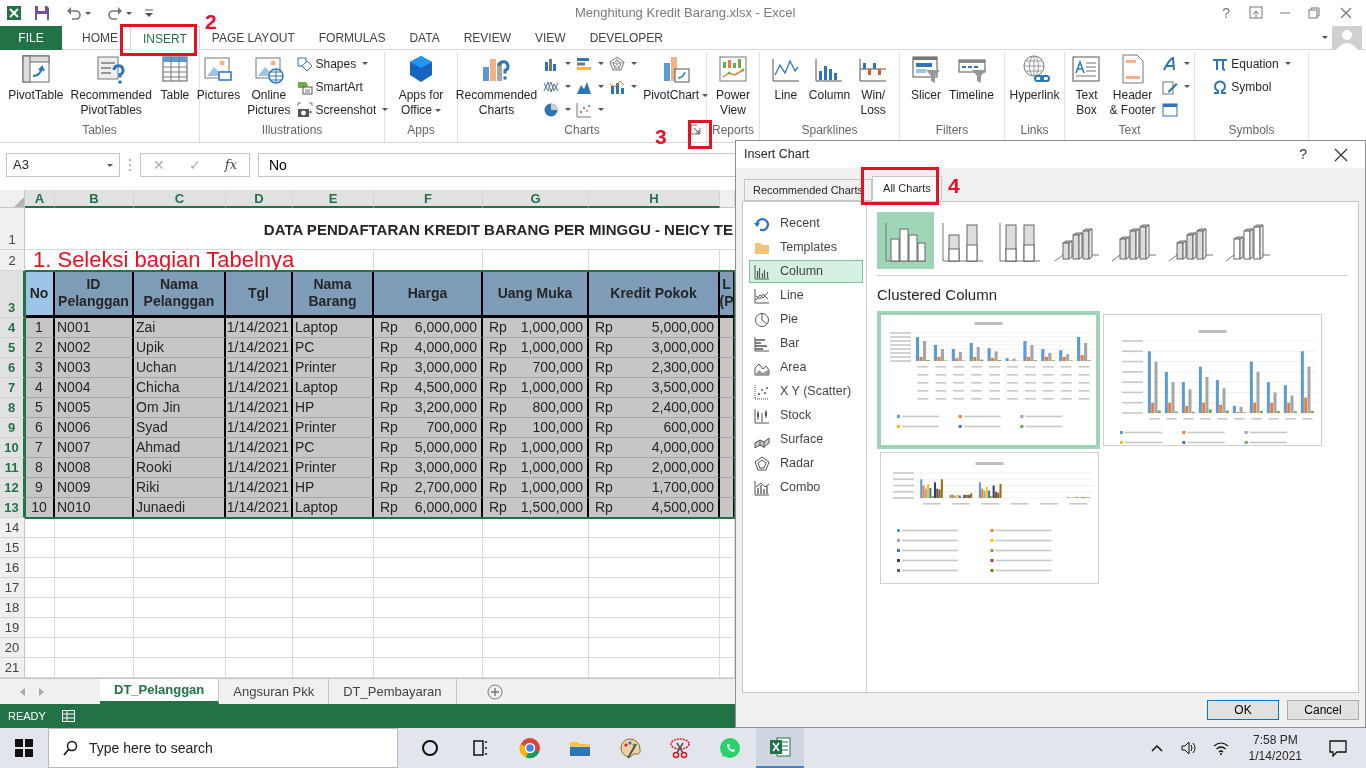 Image resolution: width=1366 pixels, height=768 pixels. Describe the element at coordinates (352, 38) in the screenshot. I see `ribbon-tab: FORMULAS` at that location.